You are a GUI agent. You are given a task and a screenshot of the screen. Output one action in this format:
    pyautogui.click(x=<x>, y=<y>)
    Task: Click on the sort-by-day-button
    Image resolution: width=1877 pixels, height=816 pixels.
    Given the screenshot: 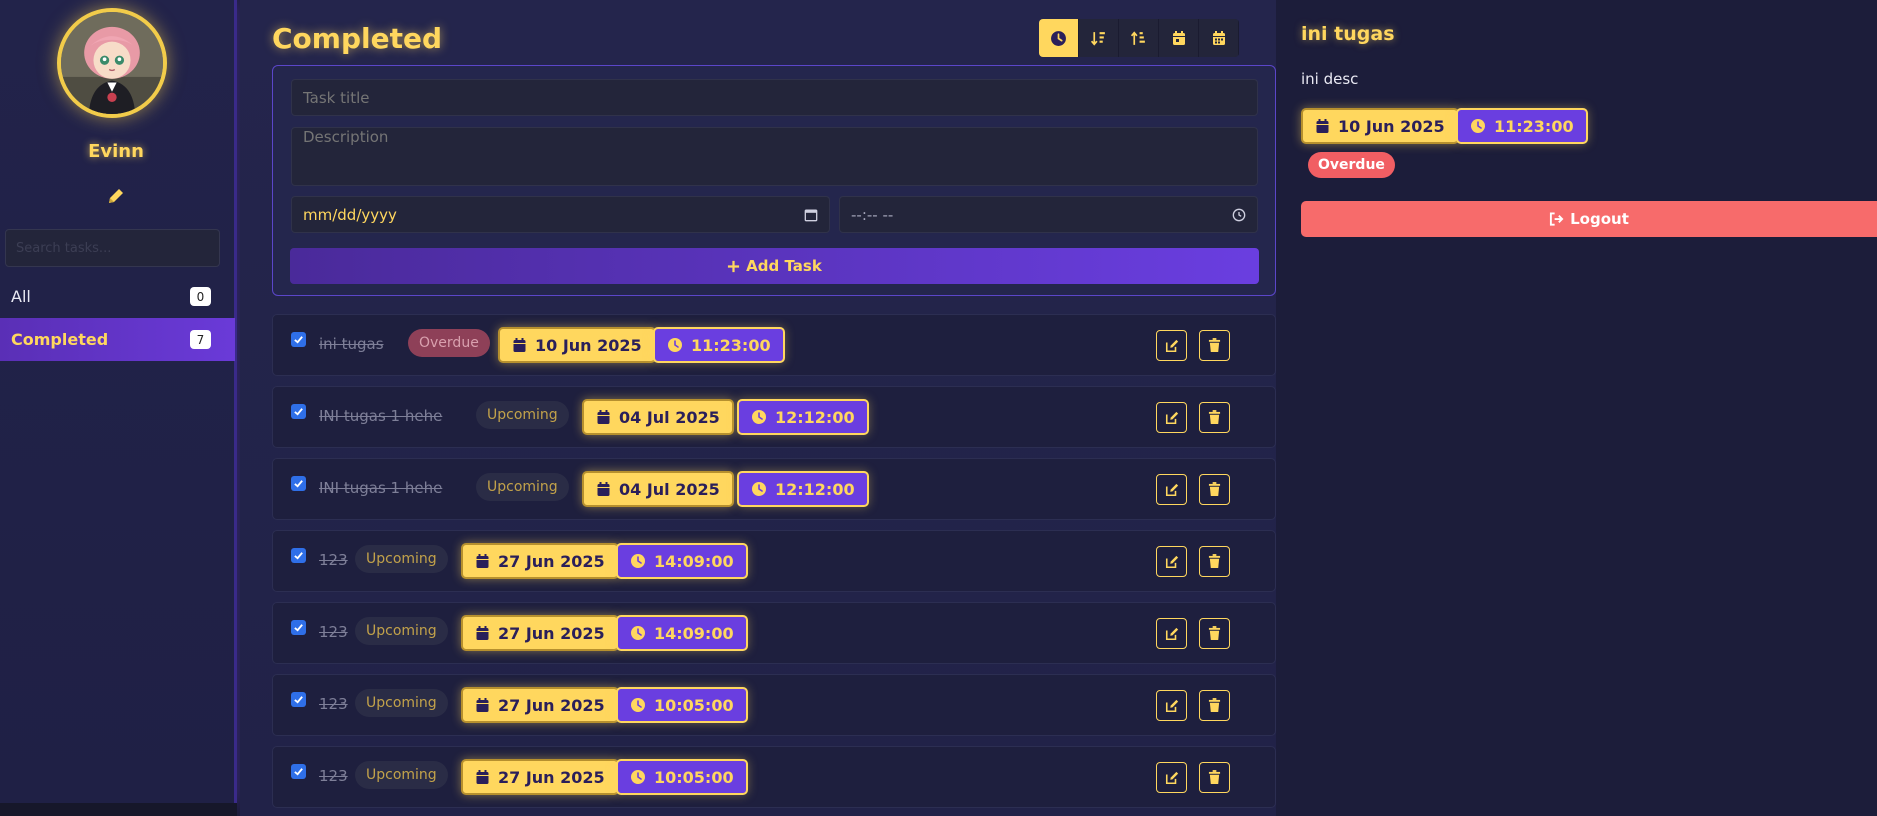 What is the action you would take?
    pyautogui.click(x=1179, y=38)
    